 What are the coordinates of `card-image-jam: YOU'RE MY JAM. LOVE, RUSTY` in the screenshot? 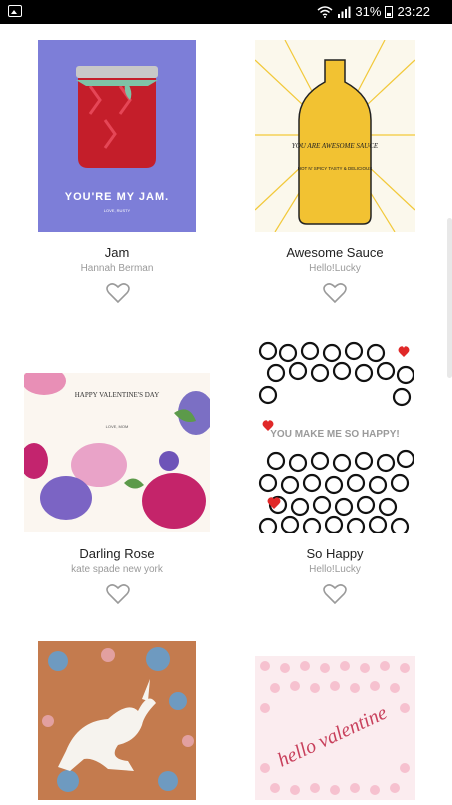 It's located at (117, 136).